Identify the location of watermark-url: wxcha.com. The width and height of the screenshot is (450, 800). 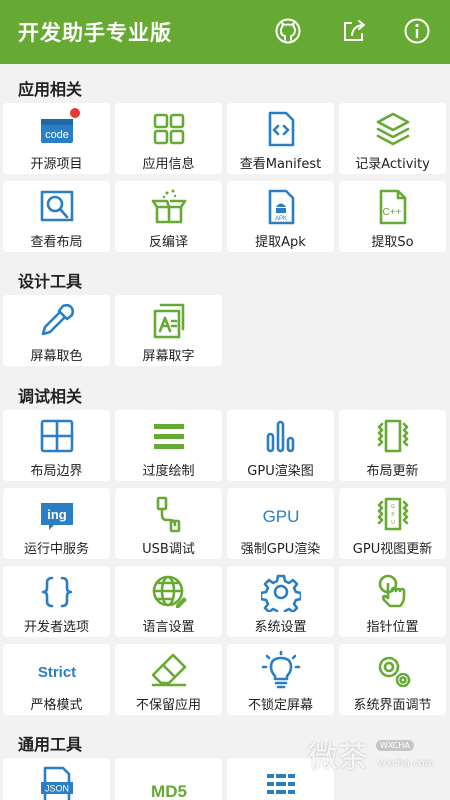
(406, 763).